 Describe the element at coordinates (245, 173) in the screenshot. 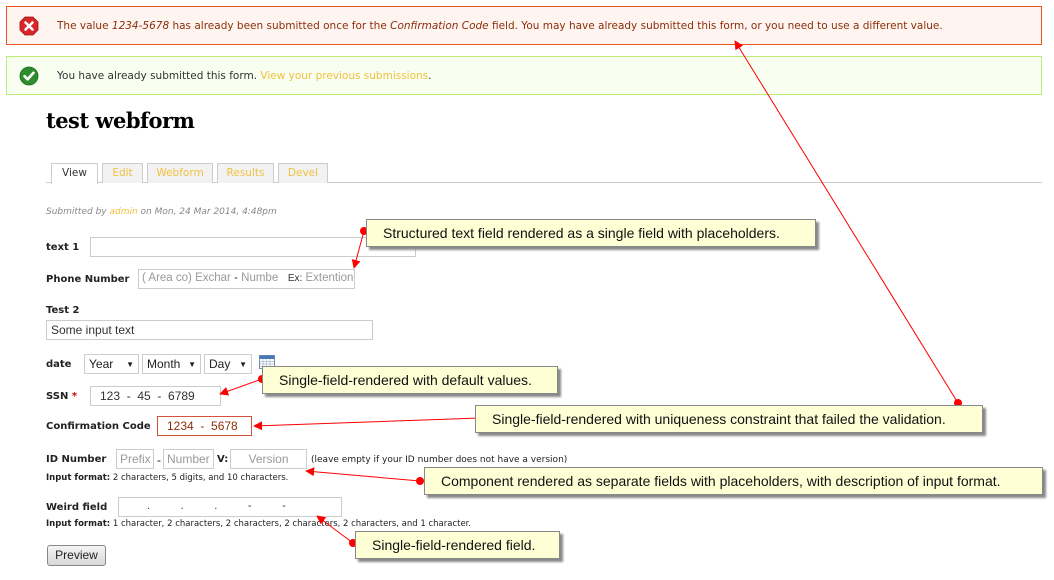

I see `tab-results: Results` at that location.